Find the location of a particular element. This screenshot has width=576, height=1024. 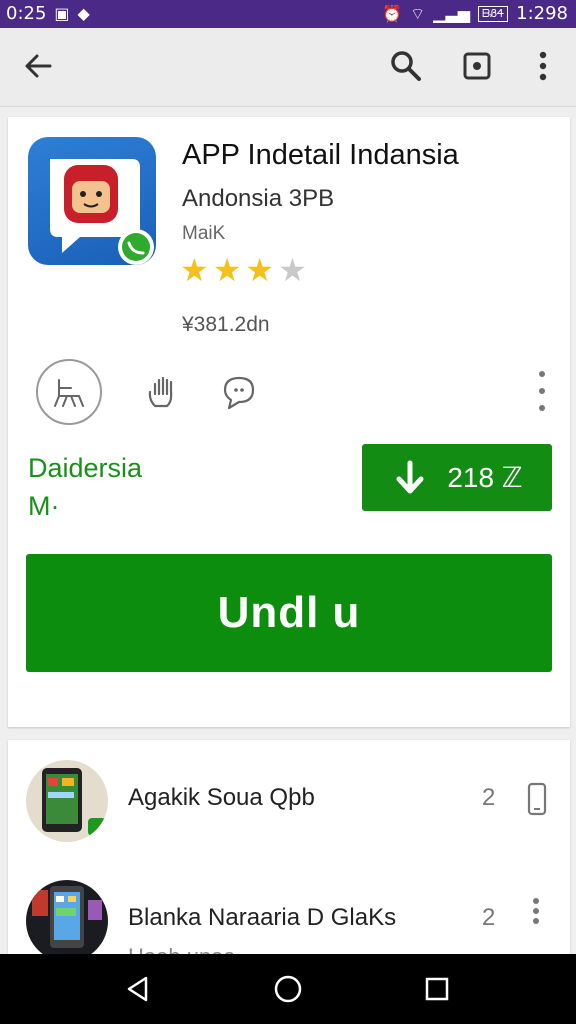

developer-name: Andonsia 3PB is located at coordinates (258, 199).